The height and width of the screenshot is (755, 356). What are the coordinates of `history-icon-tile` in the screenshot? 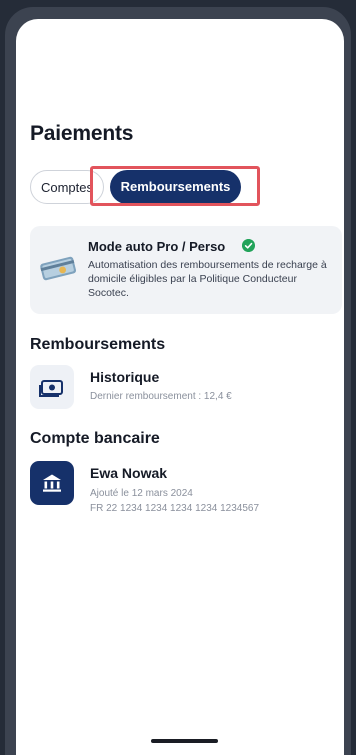 It's located at (52, 387).